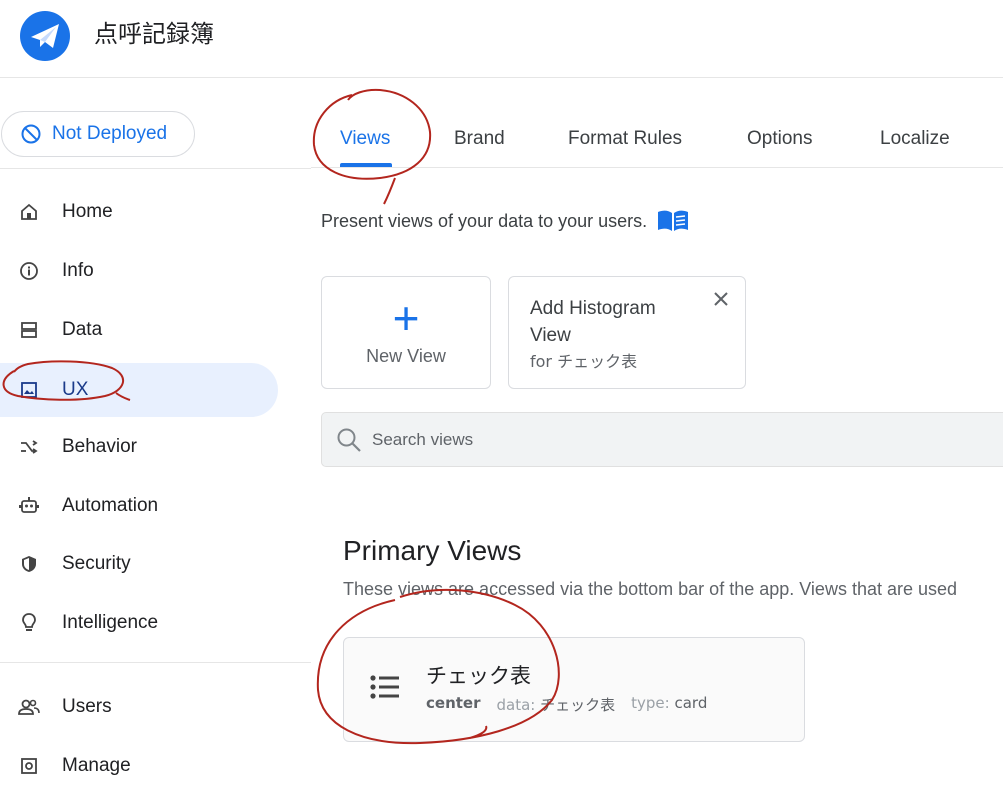 This screenshot has height=788, width=1003. I want to click on app-title: 点呼記録簿, so click(154, 34).